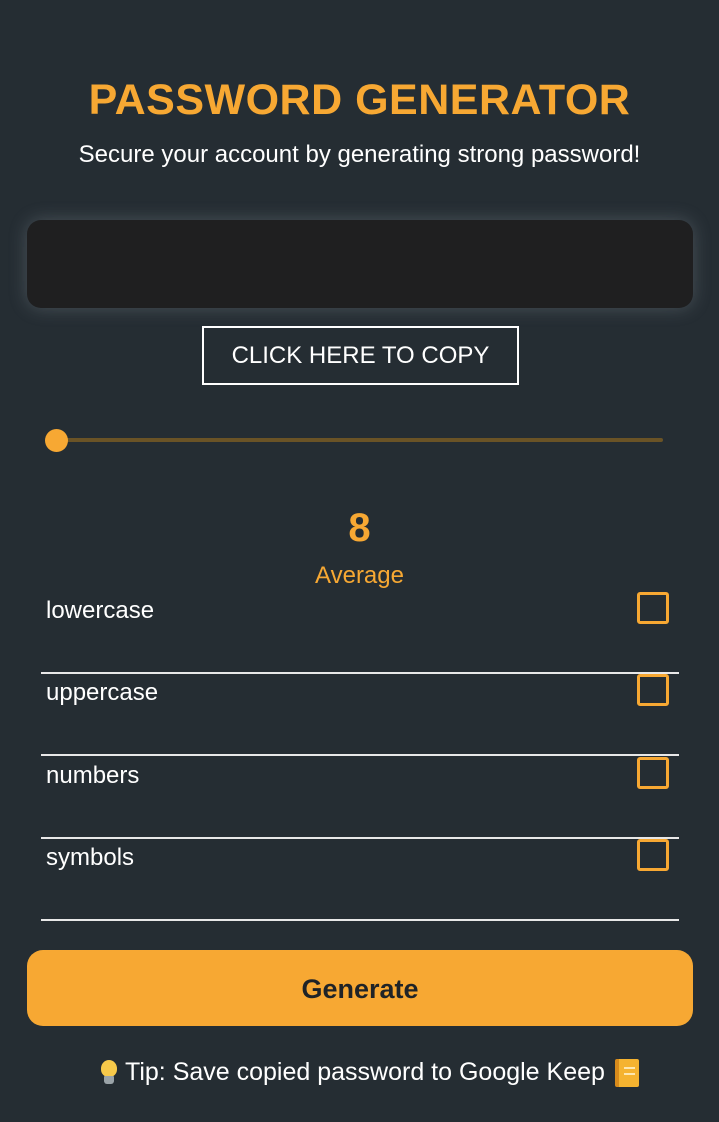  Describe the element at coordinates (100, 610) in the screenshot. I see `option-label: lowercase` at that location.